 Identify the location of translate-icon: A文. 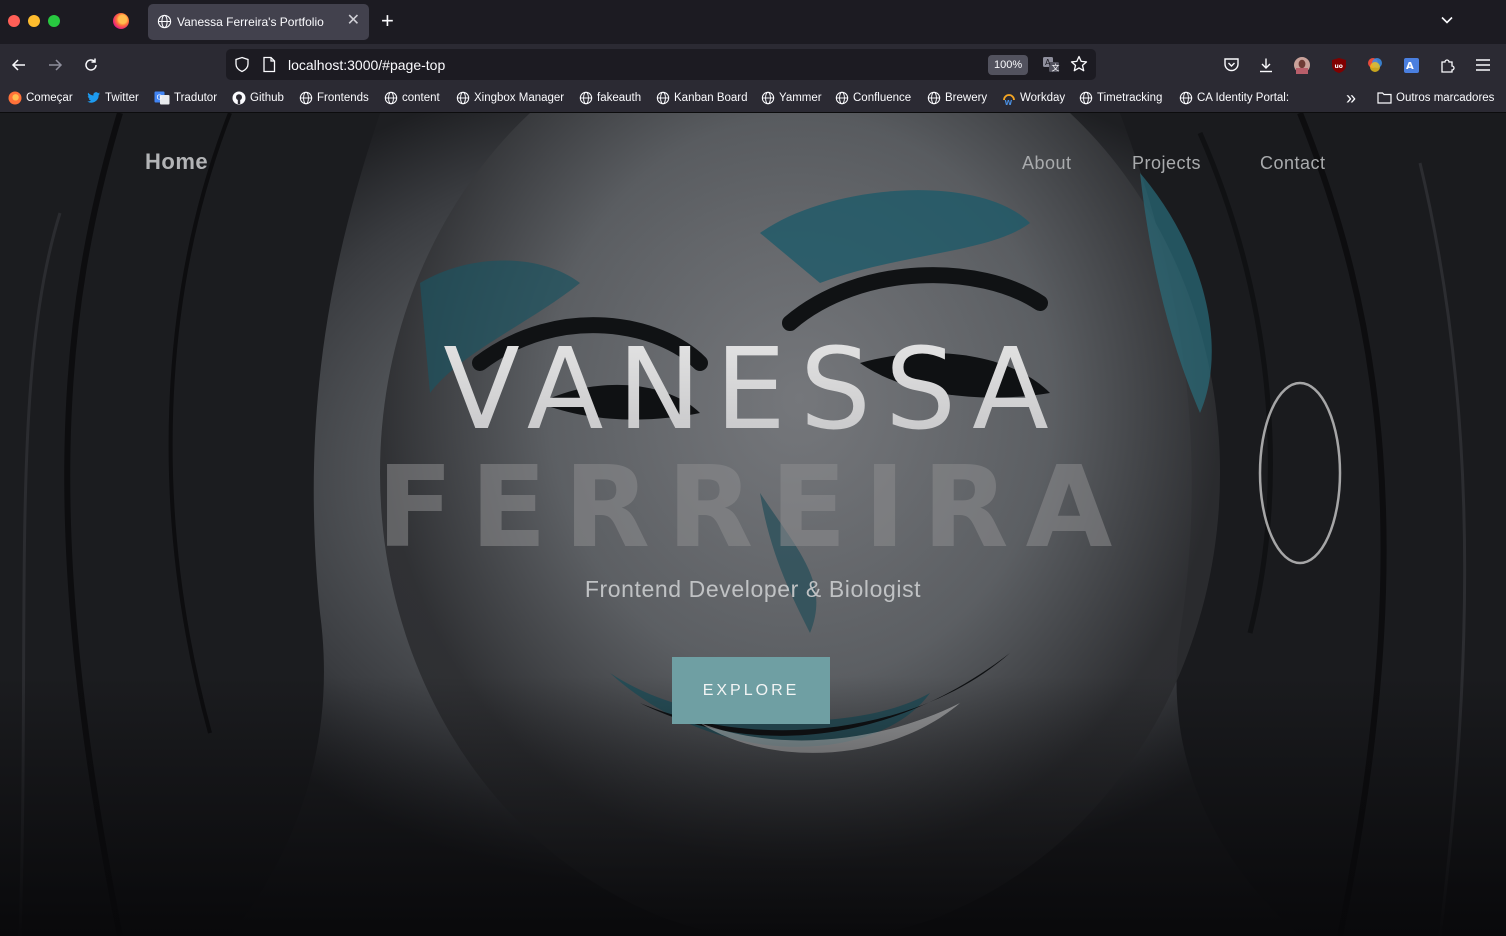
(1051, 67).